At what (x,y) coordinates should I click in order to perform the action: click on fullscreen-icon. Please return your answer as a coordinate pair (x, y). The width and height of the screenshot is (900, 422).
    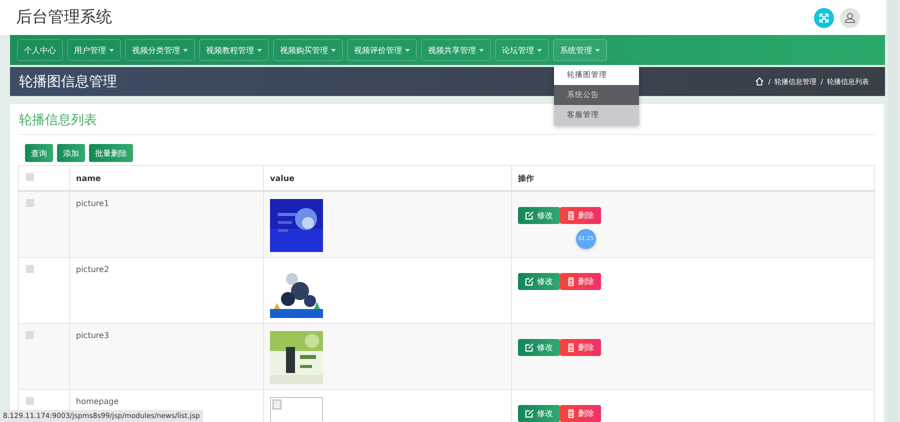
    Looking at the image, I should click on (824, 18).